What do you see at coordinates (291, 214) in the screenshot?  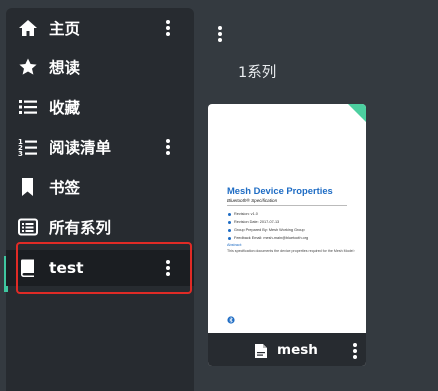 I see `cover-bullet: Revision: v1.0` at bounding box center [291, 214].